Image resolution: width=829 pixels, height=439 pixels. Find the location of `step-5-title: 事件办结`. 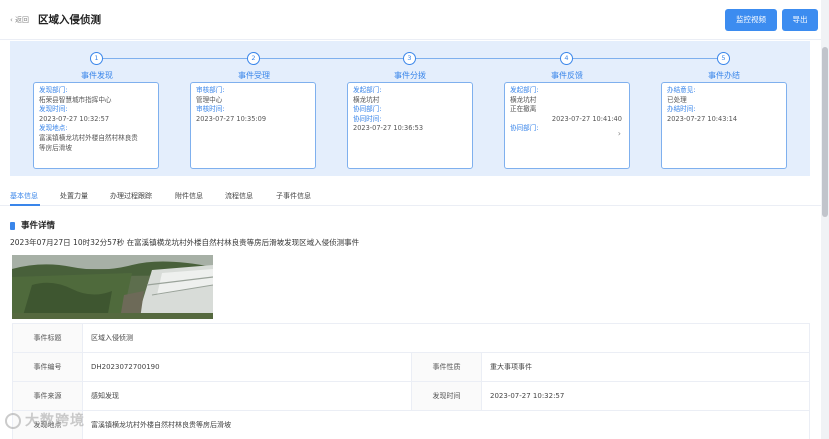

step-5-title: 事件办结 is located at coordinates (724, 75).